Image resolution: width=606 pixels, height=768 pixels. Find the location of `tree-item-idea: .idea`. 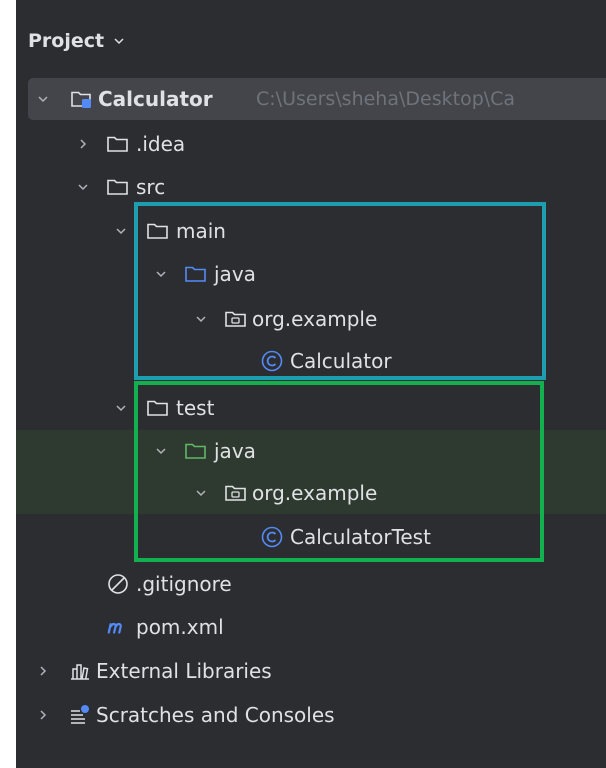

tree-item-idea: .idea is located at coordinates (311, 144).